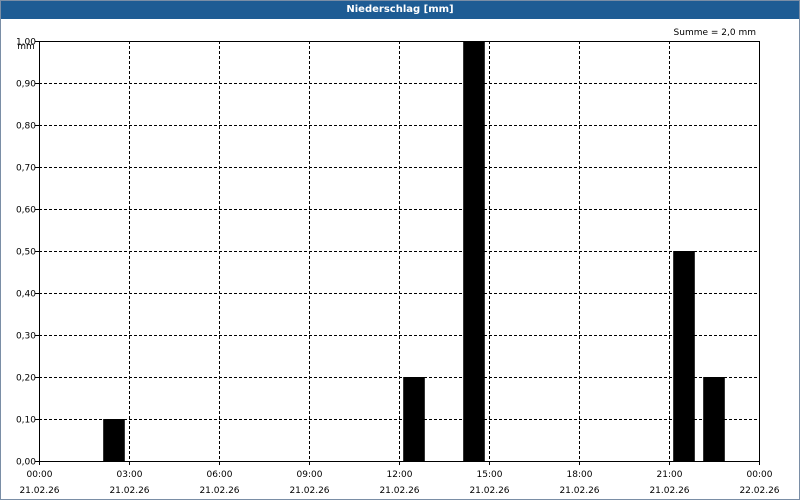 The width and height of the screenshot is (800, 500). I want to click on x-tick-time-label: 06:00, so click(220, 475).